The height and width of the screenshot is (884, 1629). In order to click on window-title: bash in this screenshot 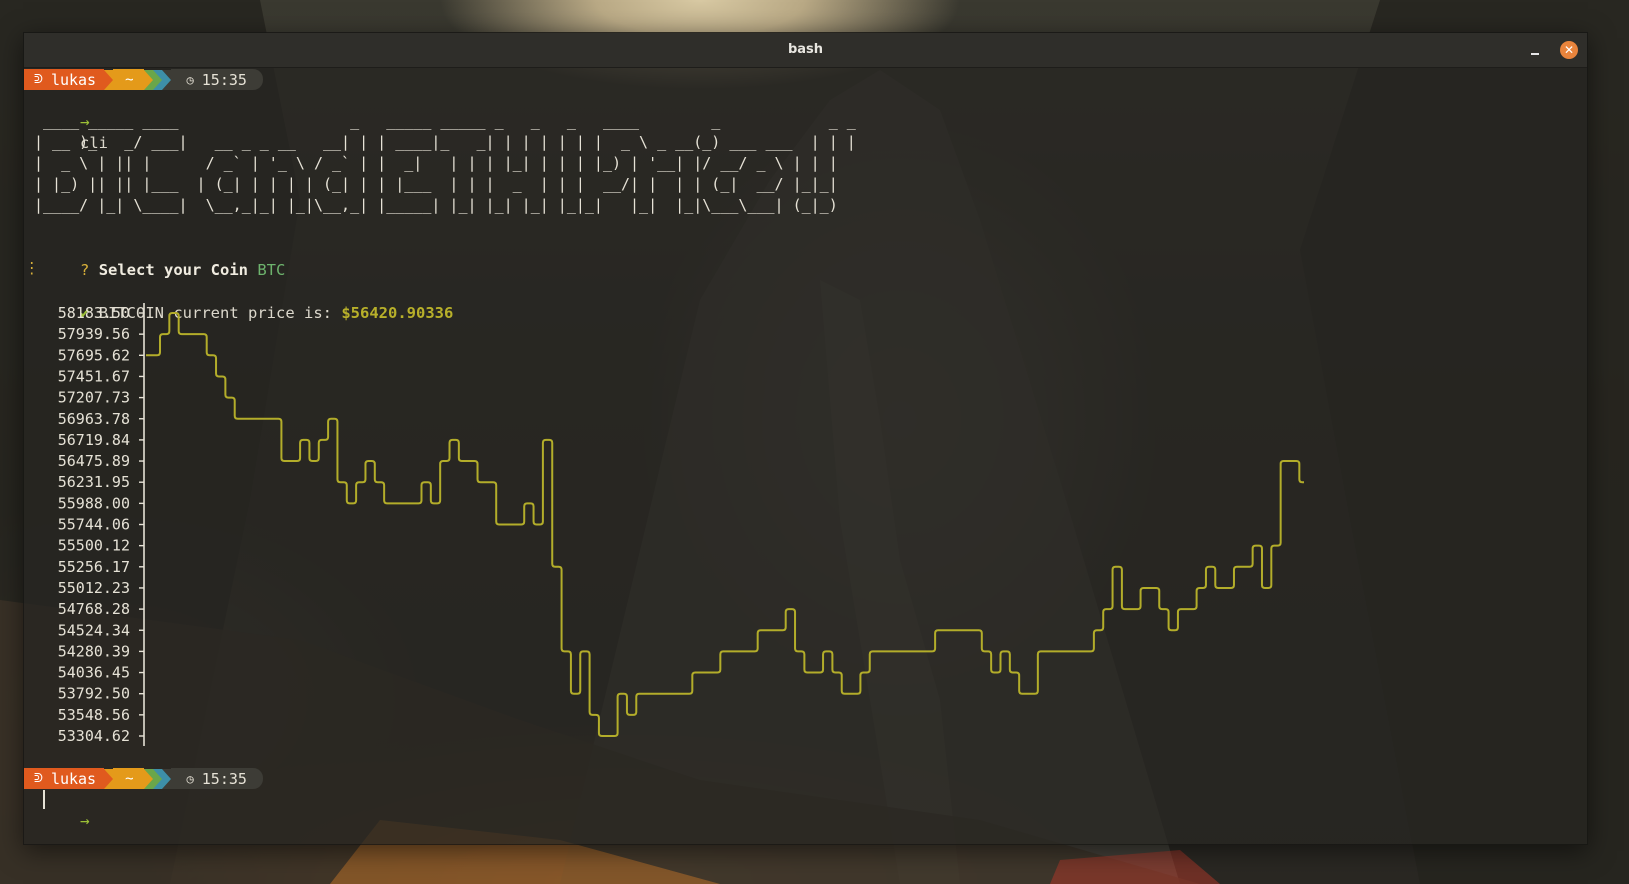, I will do `click(805, 49)`.